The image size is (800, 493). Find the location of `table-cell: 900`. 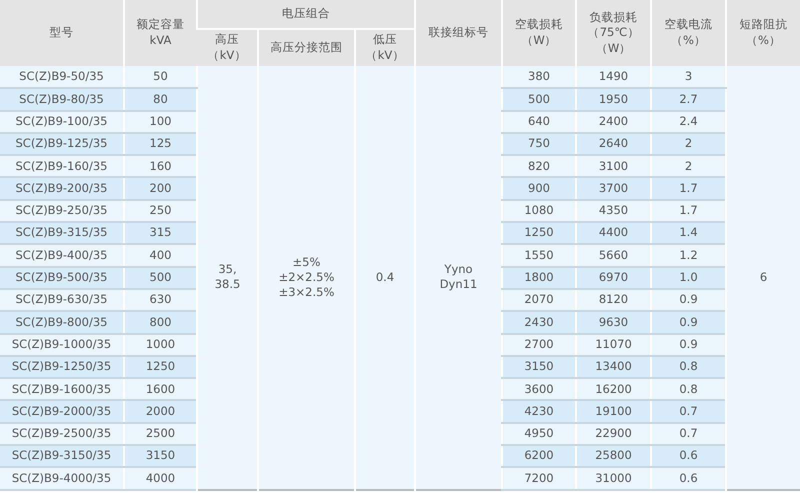

table-cell: 900 is located at coordinates (539, 188).